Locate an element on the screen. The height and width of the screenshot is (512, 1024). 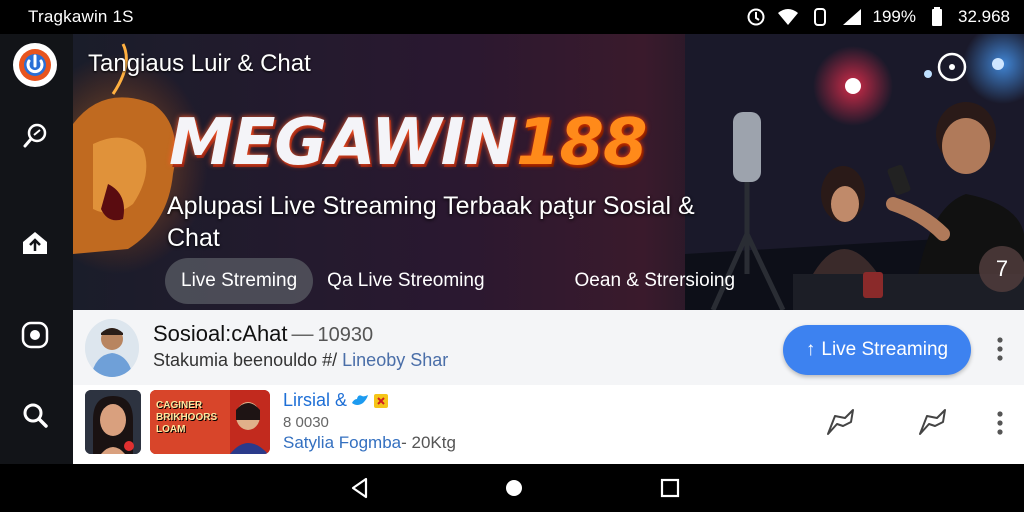
search-icon is located at coordinates (35, 417).